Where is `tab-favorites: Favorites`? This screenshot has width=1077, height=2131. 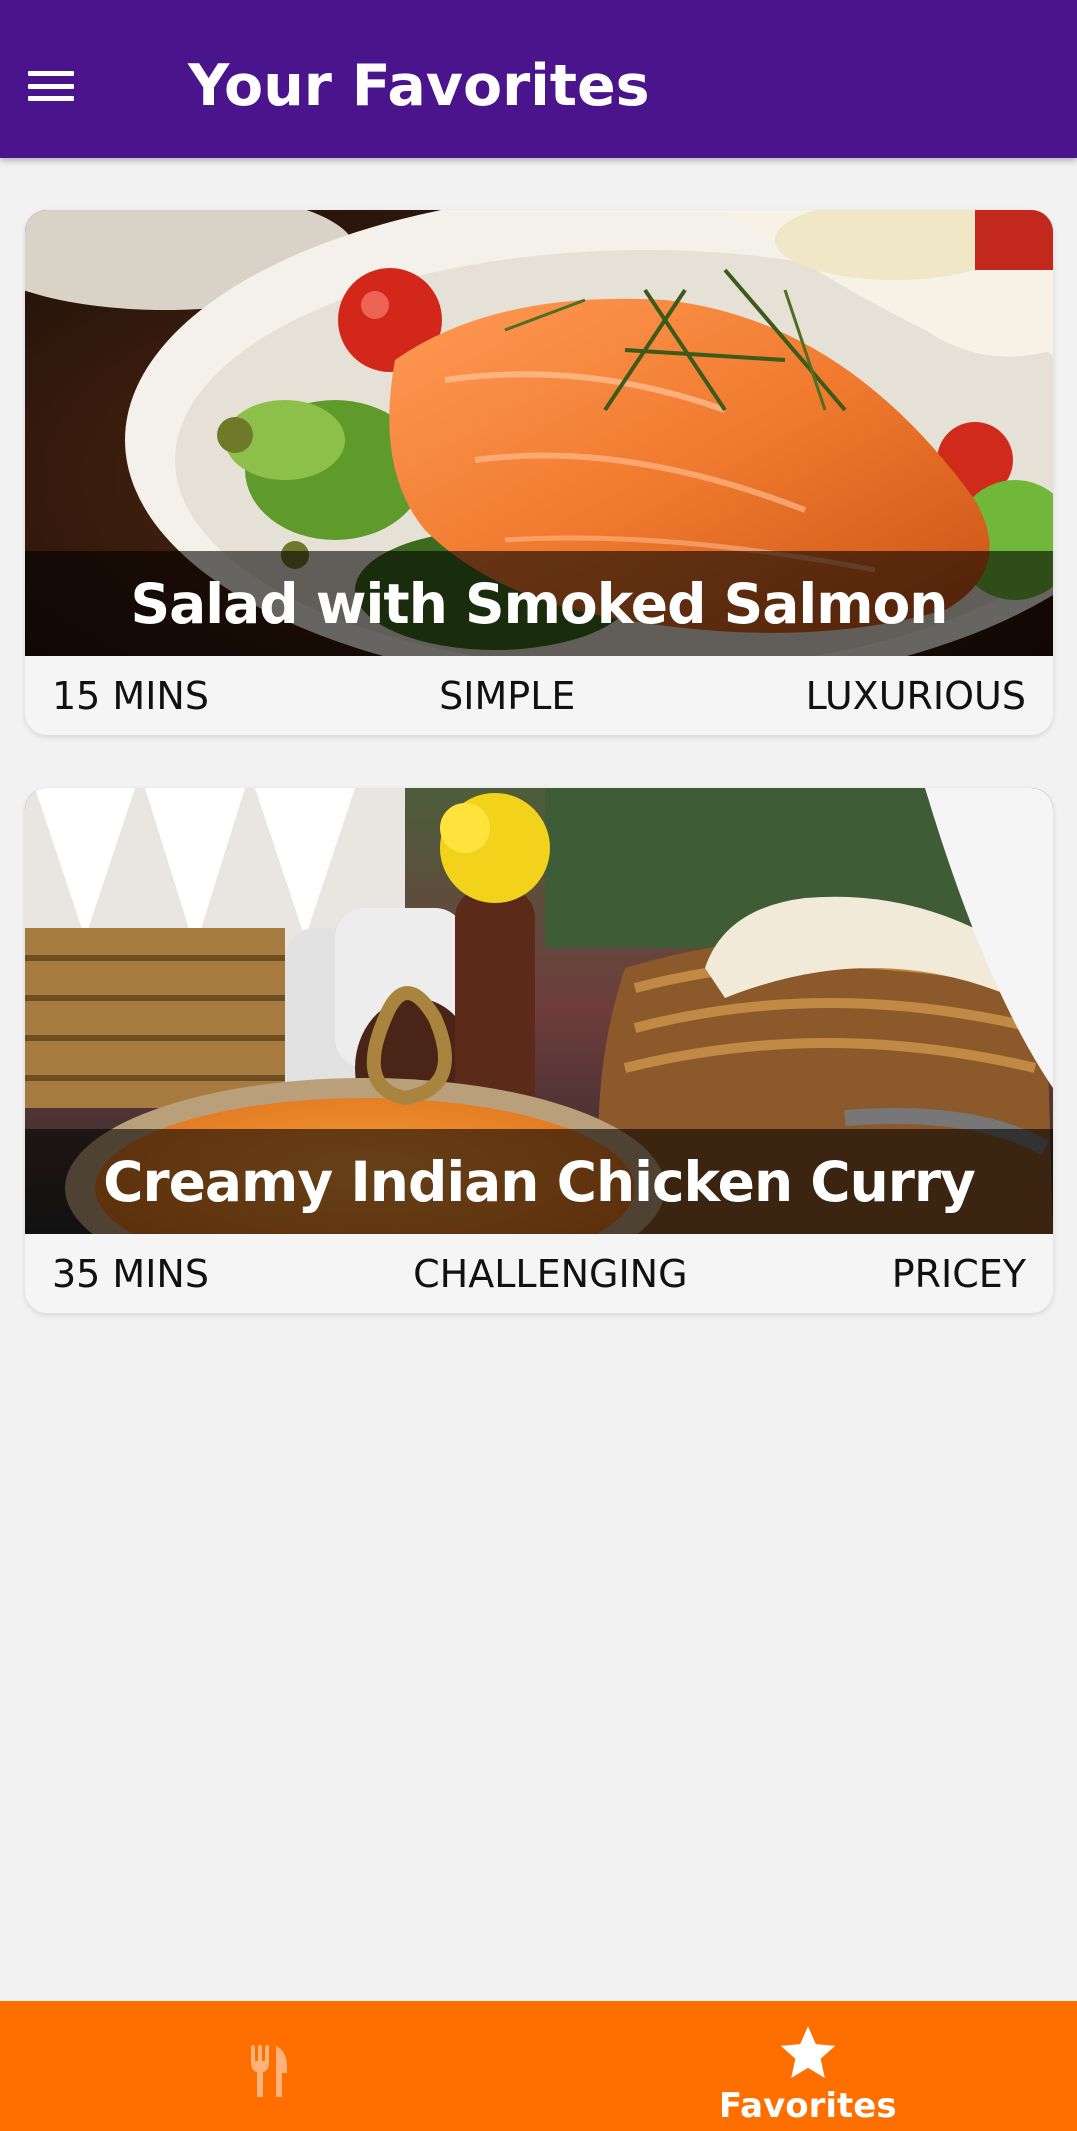
tab-favorites: Favorites is located at coordinates (808, 2066).